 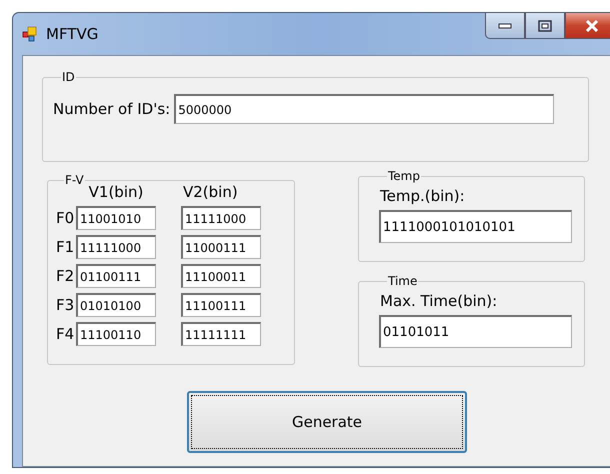 What do you see at coordinates (66, 334) in the screenshot?
I see `row-label: F4` at bounding box center [66, 334].